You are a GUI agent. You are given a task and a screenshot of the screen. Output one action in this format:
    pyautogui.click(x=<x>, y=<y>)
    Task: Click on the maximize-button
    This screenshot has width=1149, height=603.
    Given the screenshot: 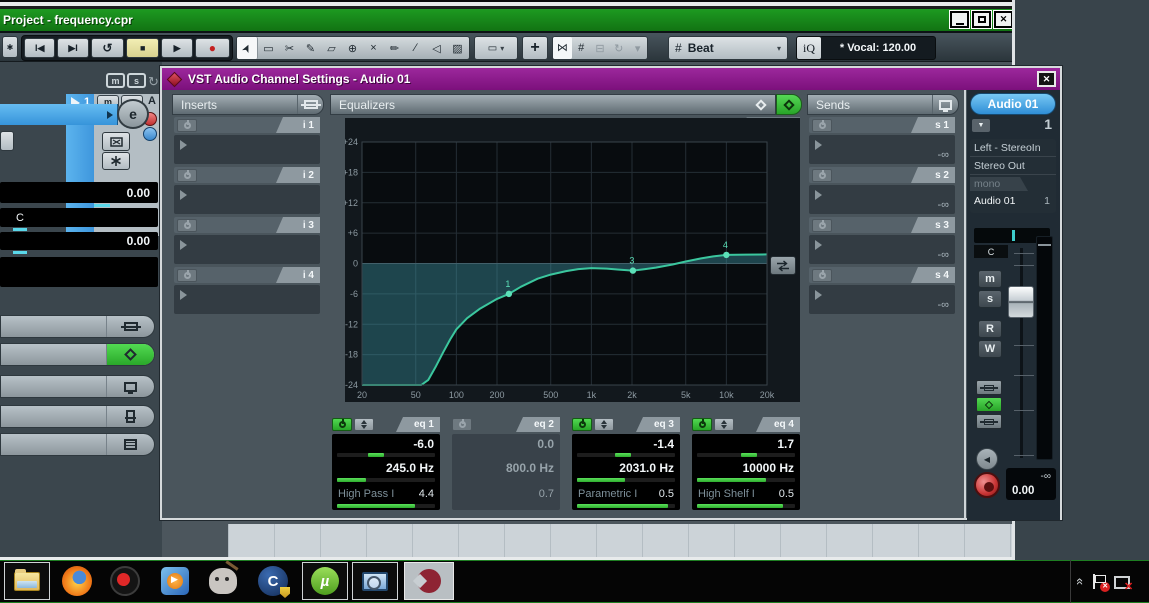 What is the action you would take?
    pyautogui.click(x=981, y=19)
    